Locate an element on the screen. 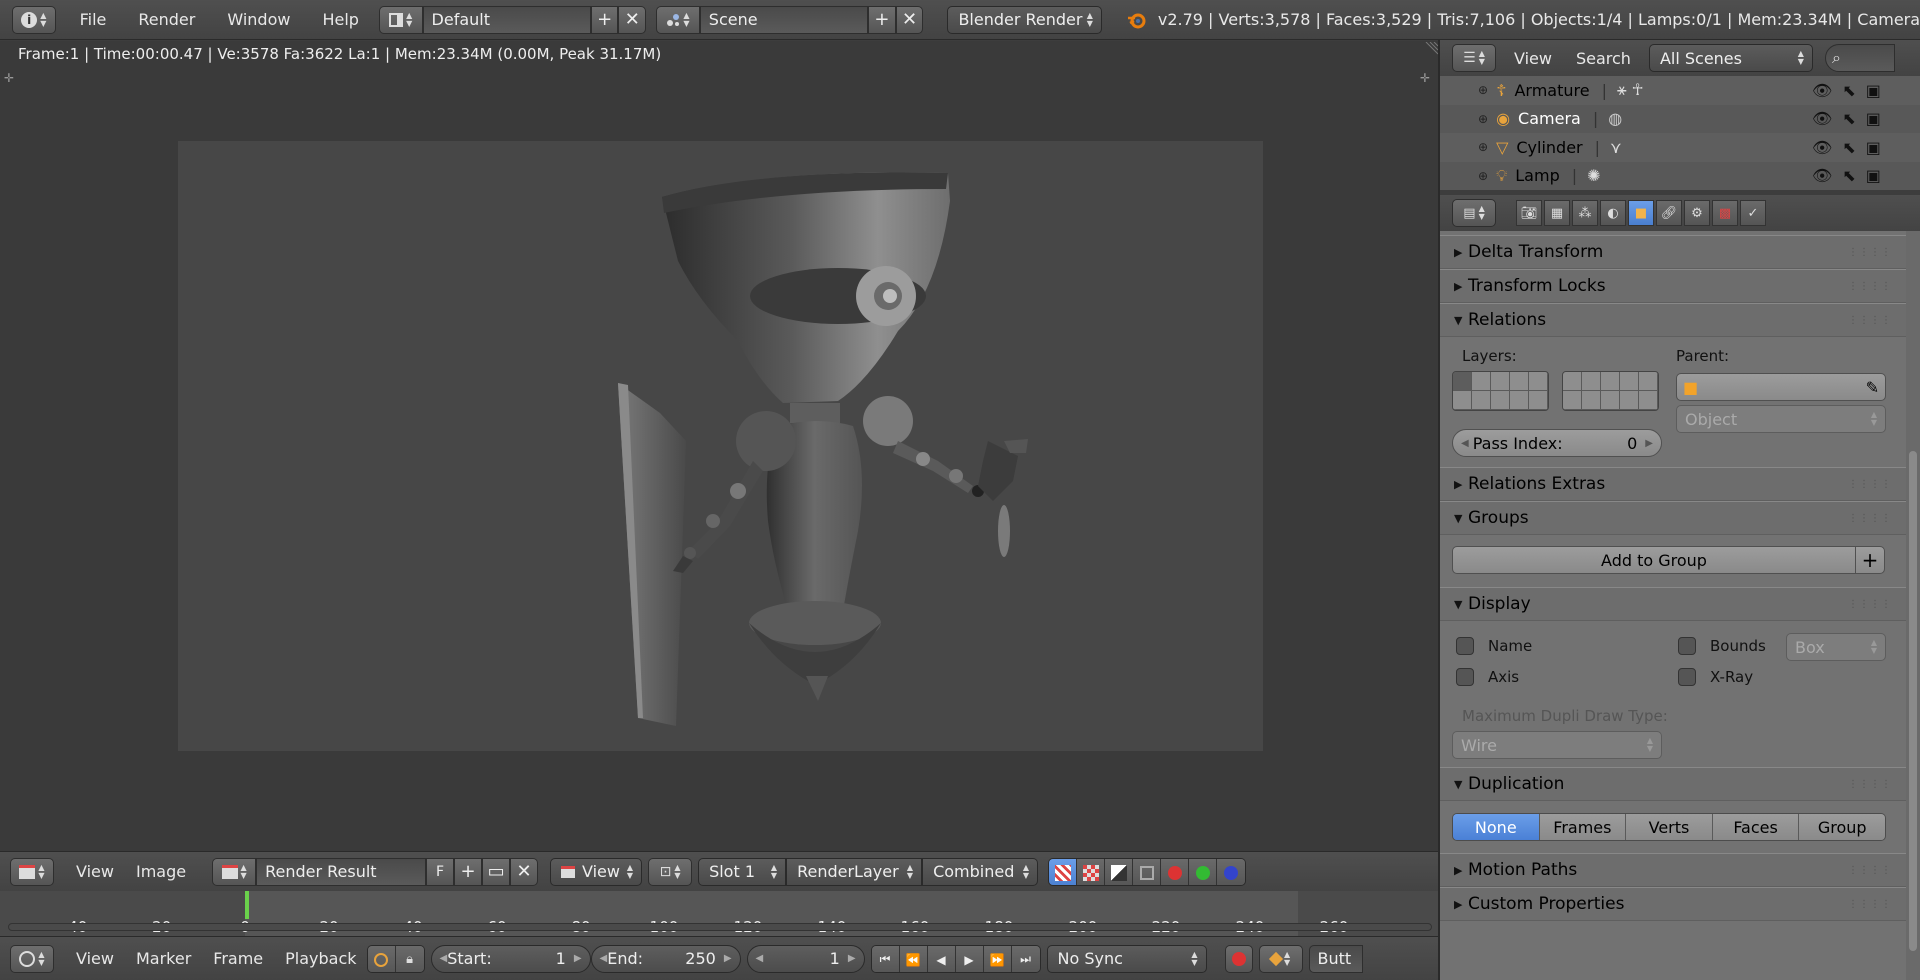 The height and width of the screenshot is (980, 1920). dupli-faces-button: Faces is located at coordinates (1756, 827).